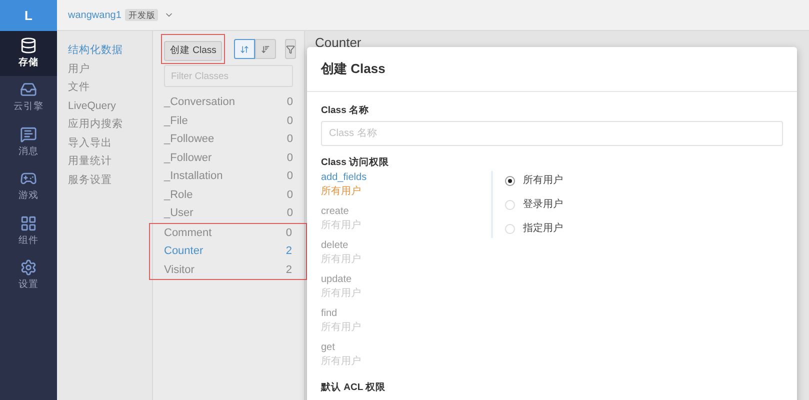  Describe the element at coordinates (534, 228) in the screenshot. I see `radio-option: 指定用户` at that location.